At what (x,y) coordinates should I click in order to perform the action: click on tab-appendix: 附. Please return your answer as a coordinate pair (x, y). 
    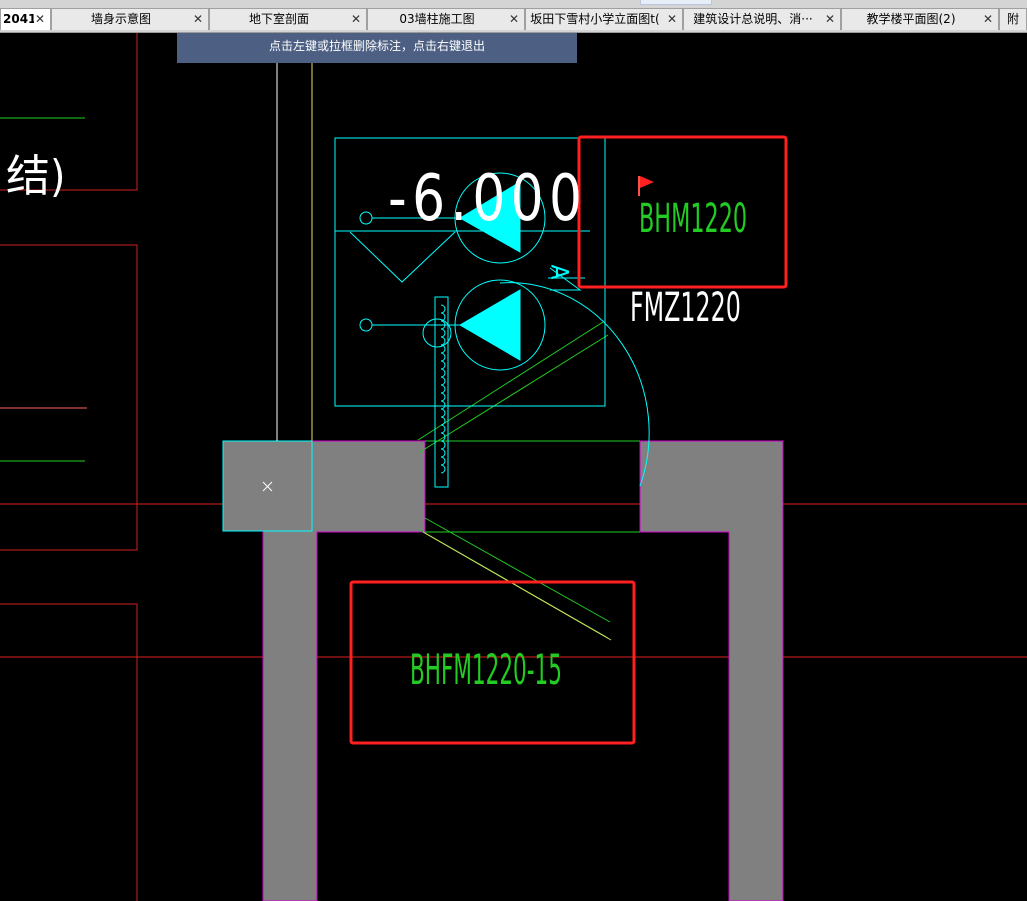
    Looking at the image, I should click on (1013, 19).